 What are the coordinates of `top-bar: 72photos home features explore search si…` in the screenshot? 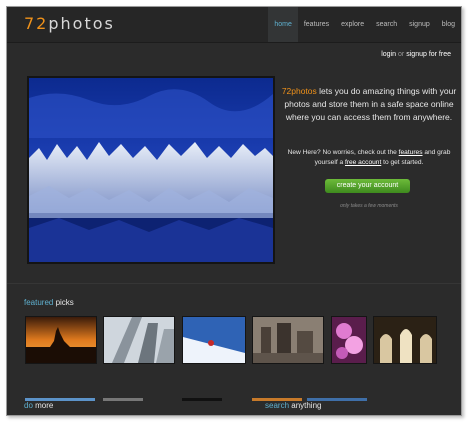 It's located at (234, 25).